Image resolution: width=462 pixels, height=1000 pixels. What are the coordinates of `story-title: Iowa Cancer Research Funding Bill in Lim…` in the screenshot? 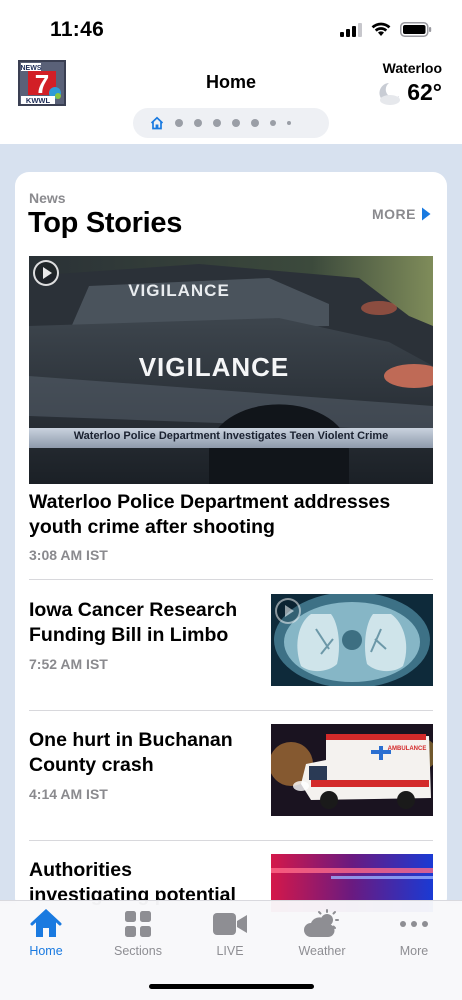 It's located at (143, 623).